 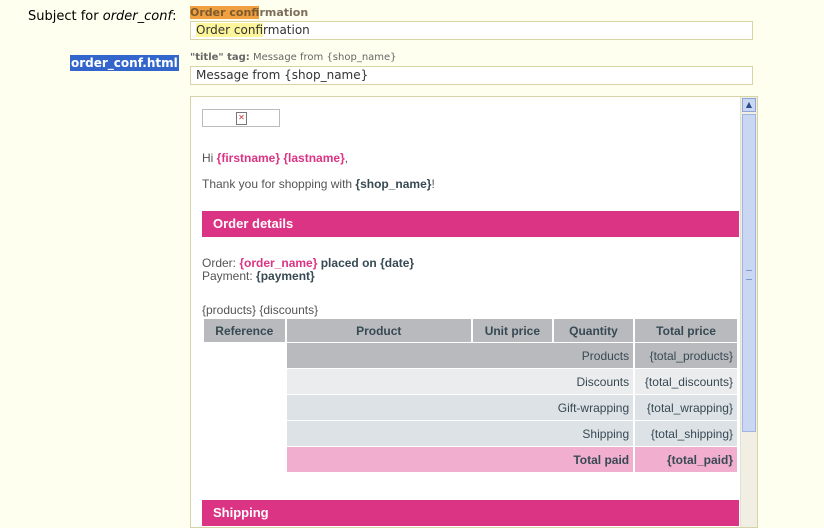 What do you see at coordinates (686, 330) in the screenshot?
I see `header-total-price: Total price` at bounding box center [686, 330].